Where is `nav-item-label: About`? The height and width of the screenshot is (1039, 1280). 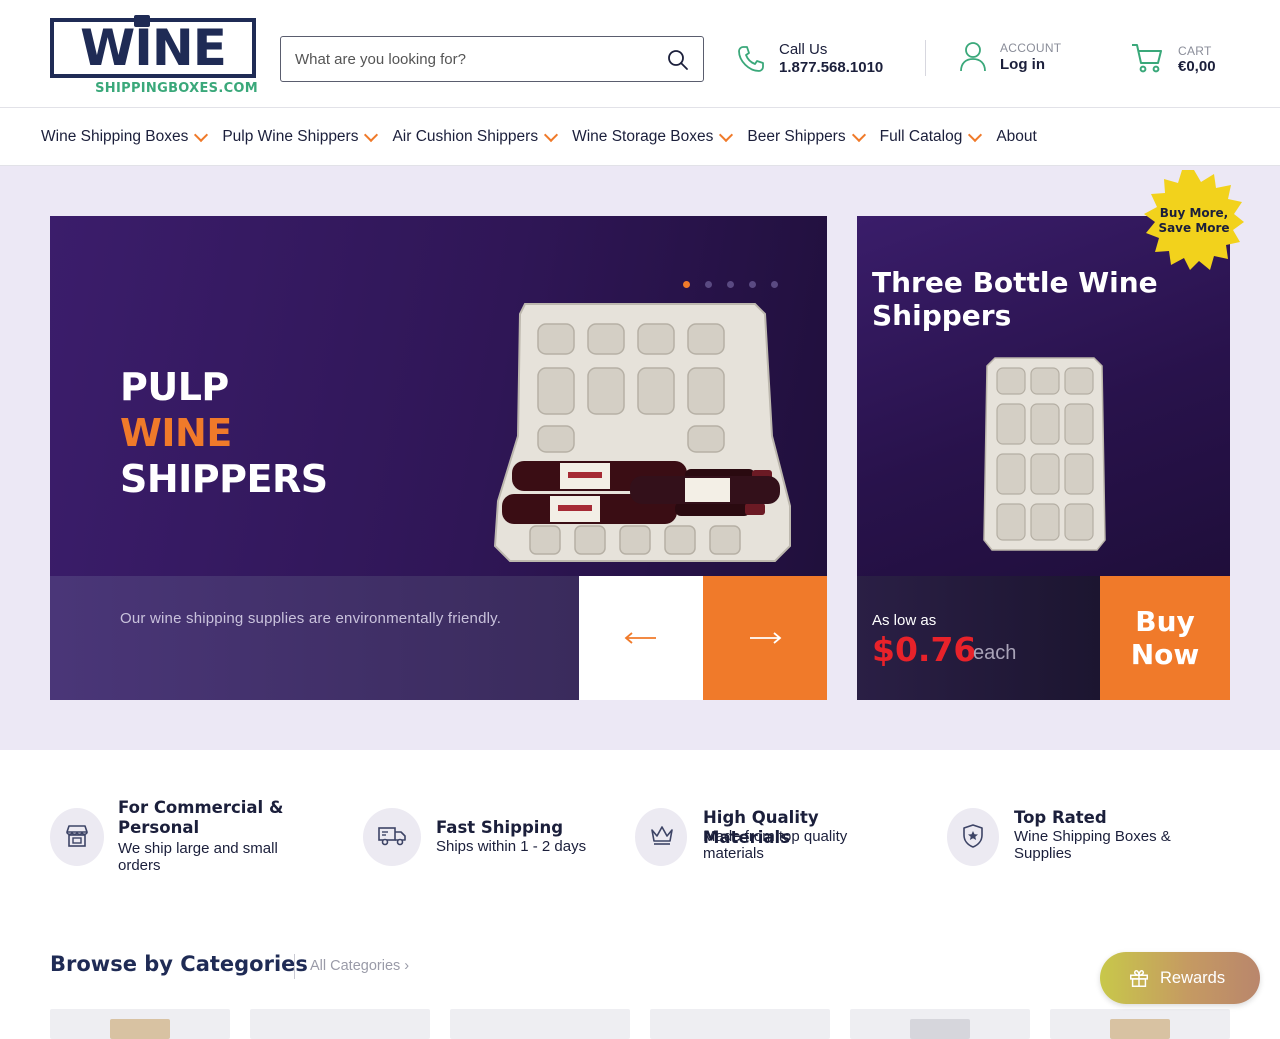 nav-item-label: About is located at coordinates (1016, 136).